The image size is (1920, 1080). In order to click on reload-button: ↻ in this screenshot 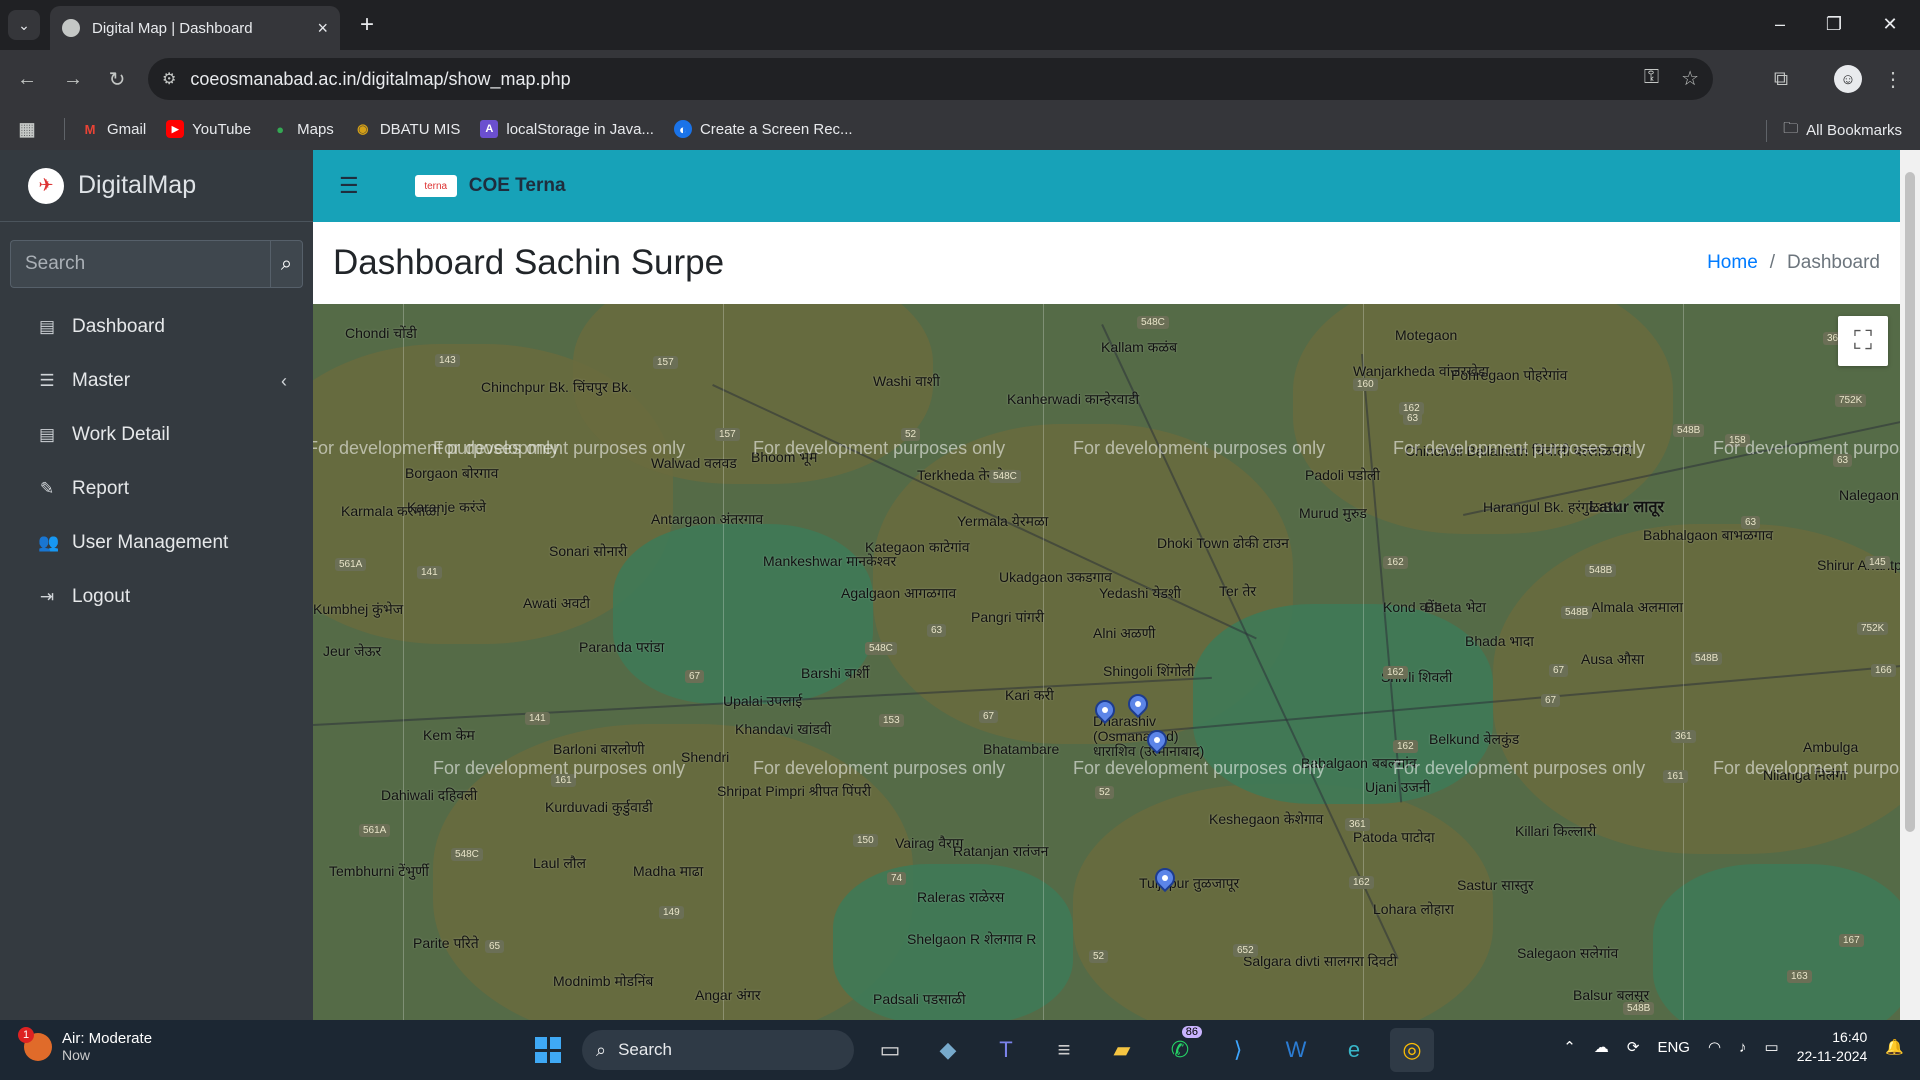, I will do `click(117, 79)`.